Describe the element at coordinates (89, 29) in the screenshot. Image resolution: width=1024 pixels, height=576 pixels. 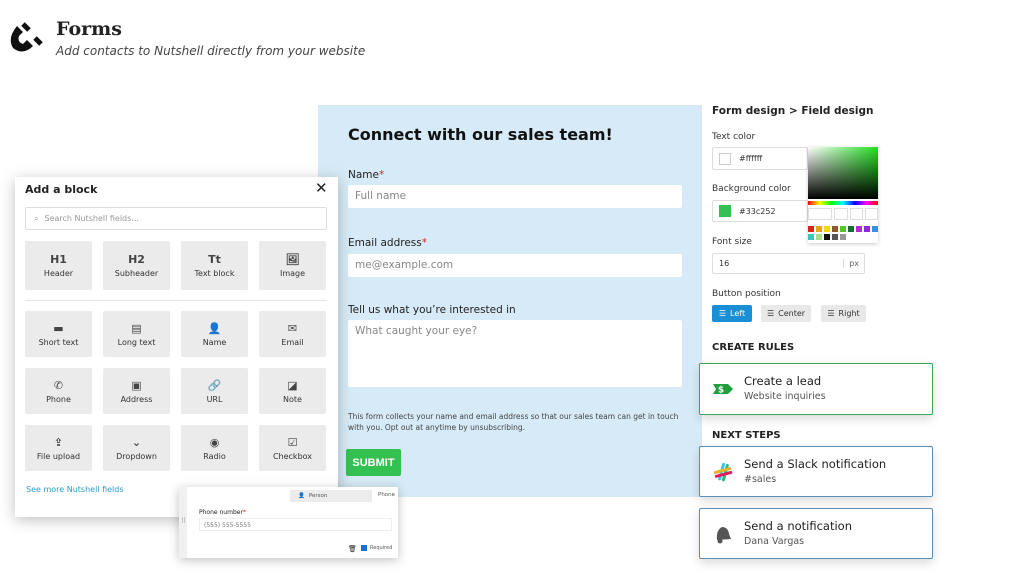
I see `page-title: Forms` at that location.